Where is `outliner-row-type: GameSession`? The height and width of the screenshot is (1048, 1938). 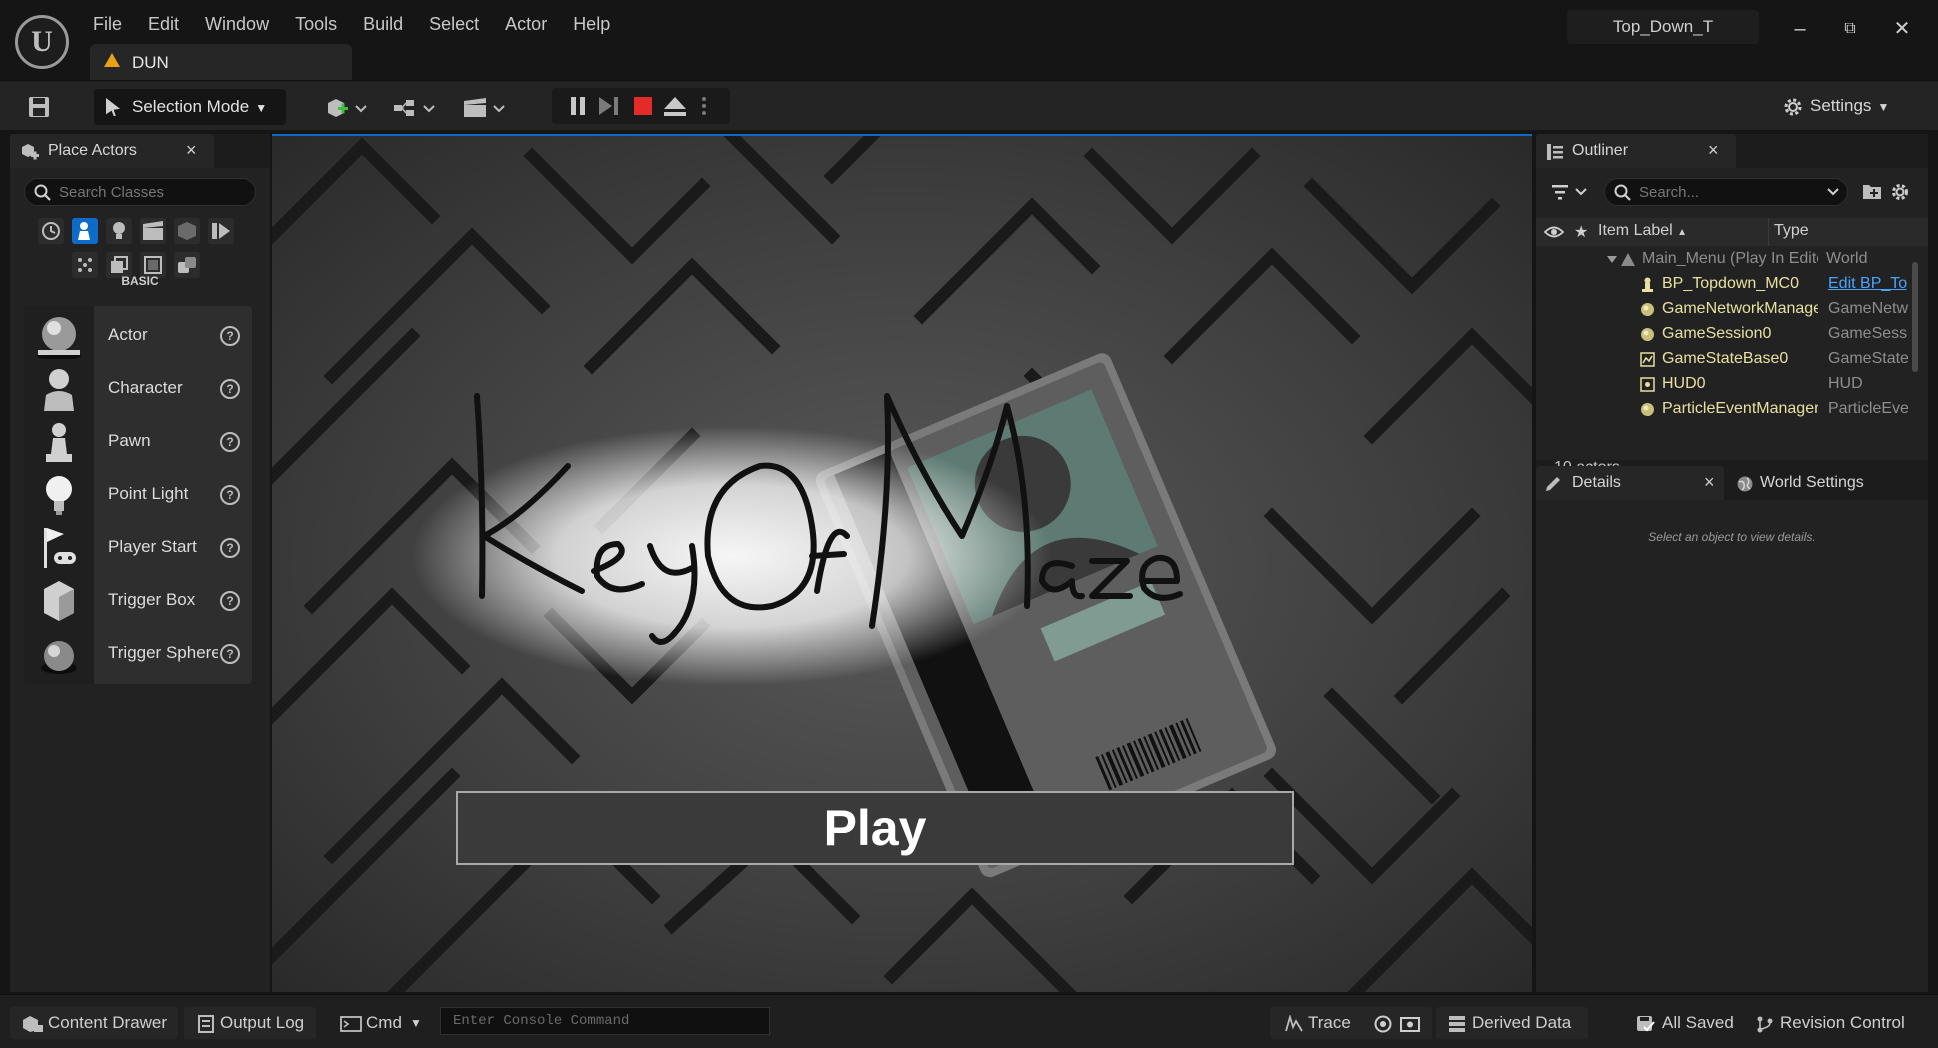 outliner-row-type: GameSession is located at coordinates (1868, 333).